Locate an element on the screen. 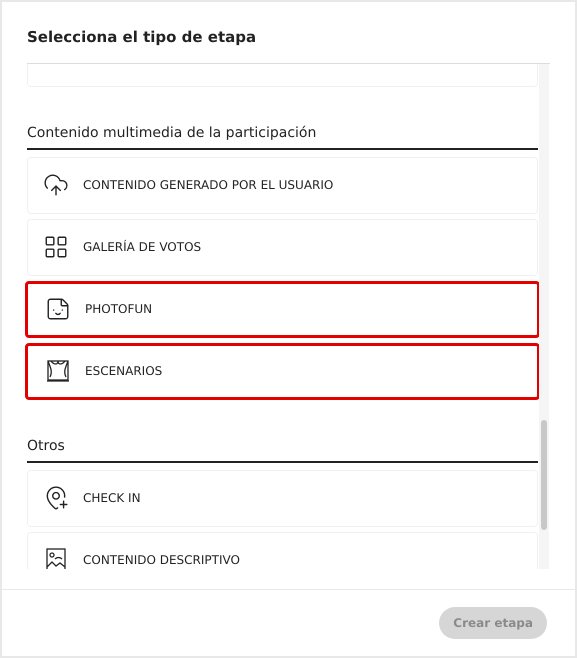 The height and width of the screenshot is (658, 577). stage-type-option: ESCENARIOS is located at coordinates (282, 371).